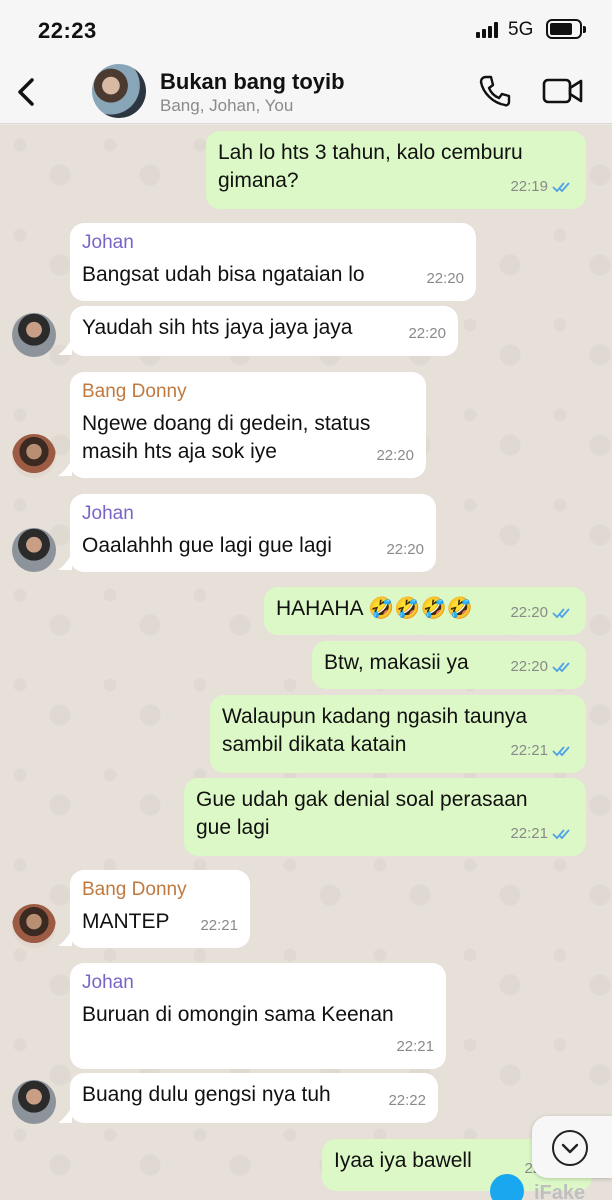 The width and height of the screenshot is (612, 1200). I want to click on message-text: Oaalahhh gue lagi gue lagi, so click(207, 545).